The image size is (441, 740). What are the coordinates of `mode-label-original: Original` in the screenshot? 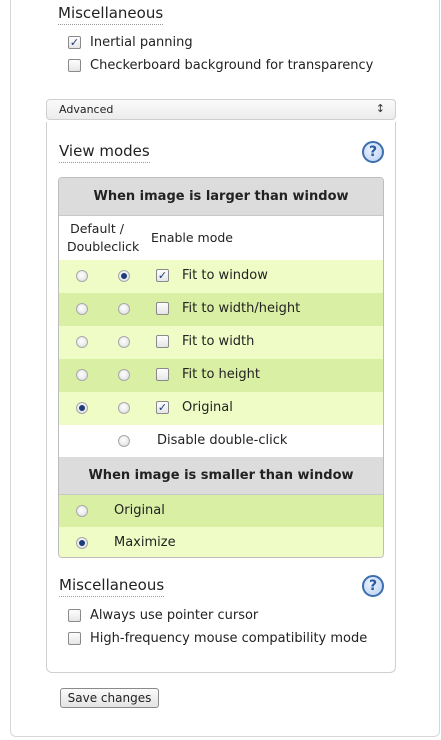 It's located at (207, 407).